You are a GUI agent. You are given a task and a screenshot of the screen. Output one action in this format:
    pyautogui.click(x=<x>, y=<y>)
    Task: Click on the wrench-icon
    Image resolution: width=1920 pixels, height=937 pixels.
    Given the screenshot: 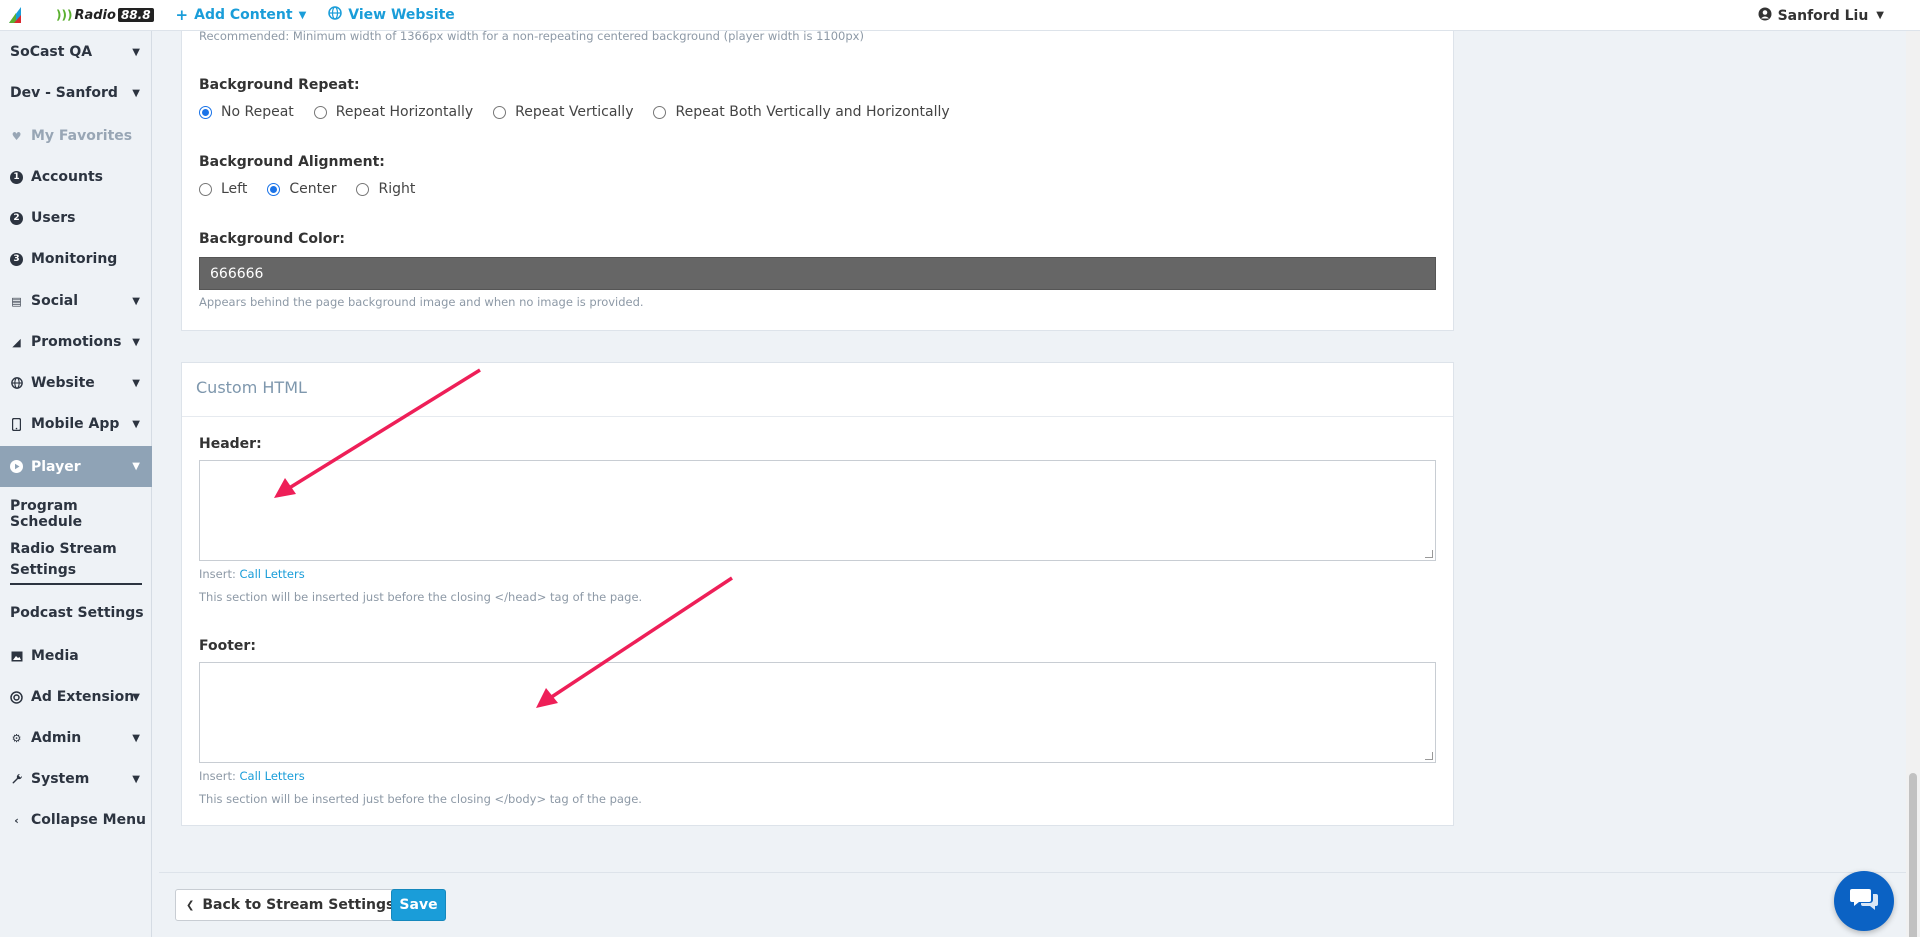 What is the action you would take?
    pyautogui.click(x=16, y=779)
    